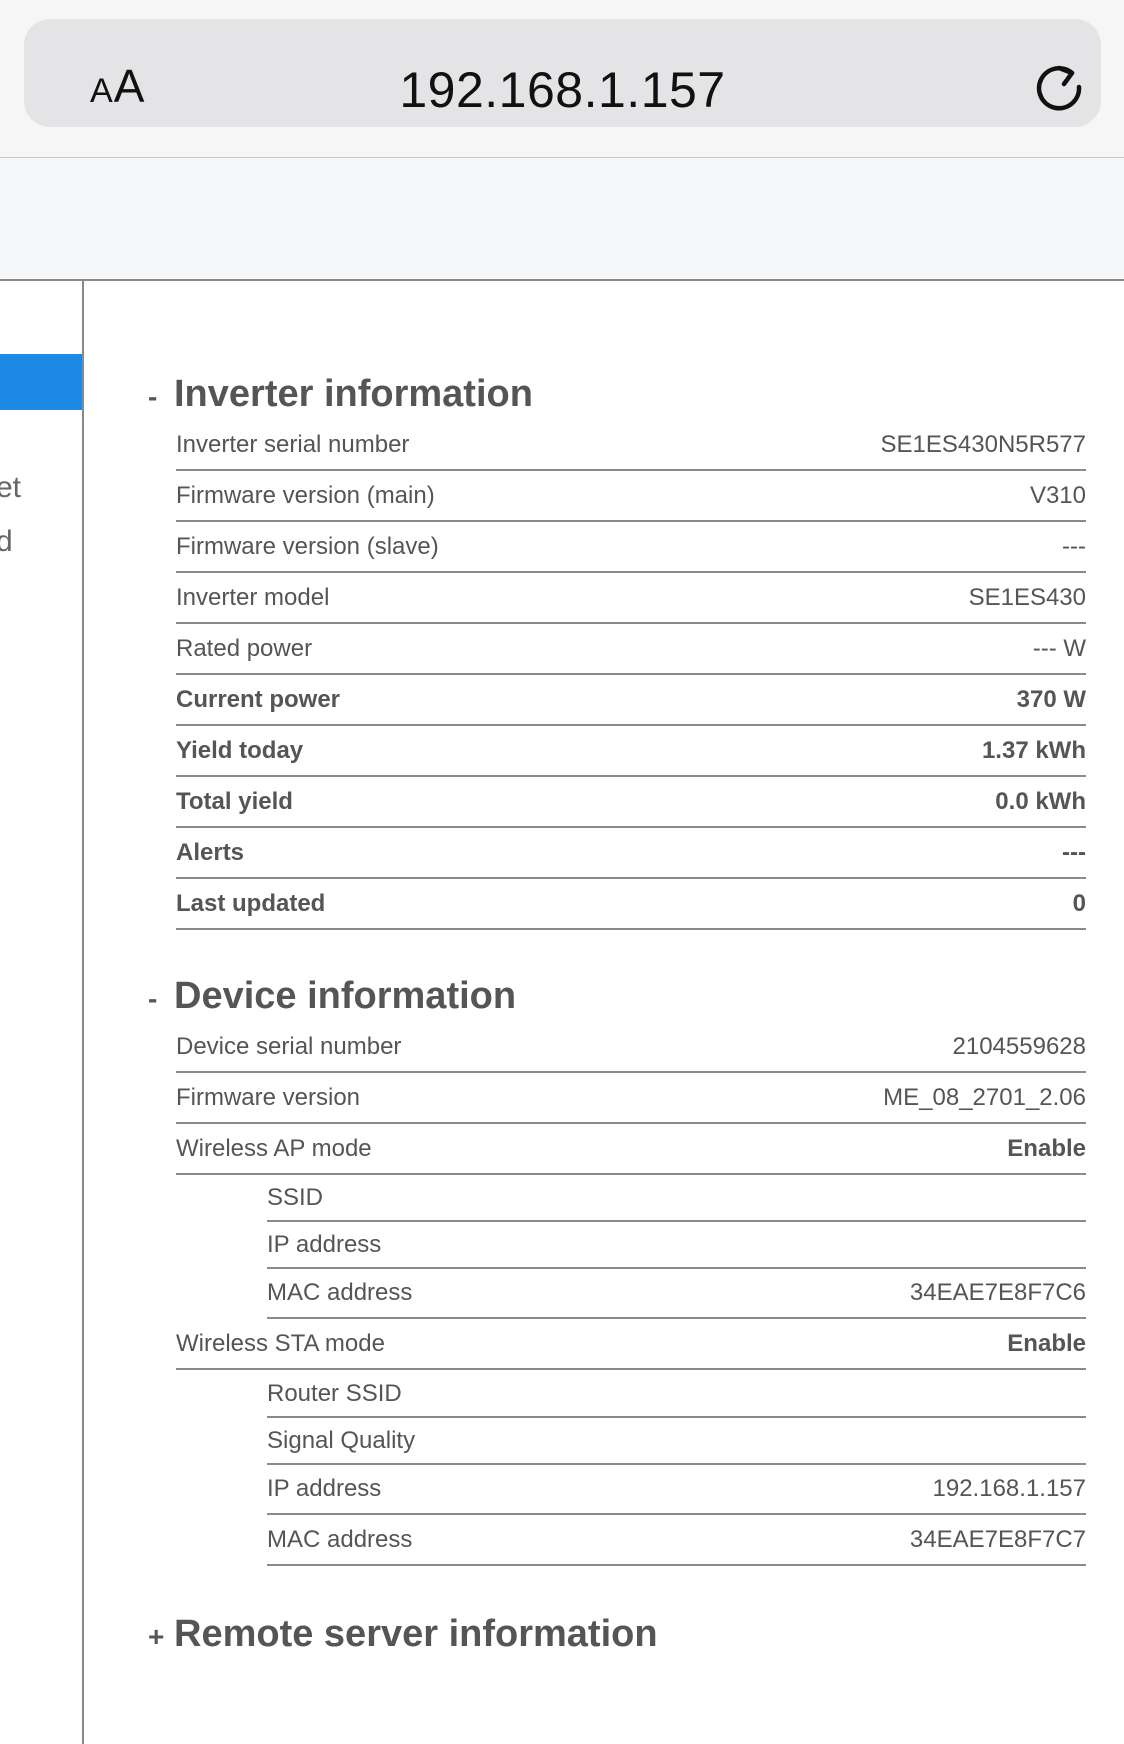 Image resolution: width=1124 pixels, height=1744 pixels. I want to click on row-label: Inverter model, so click(253, 597).